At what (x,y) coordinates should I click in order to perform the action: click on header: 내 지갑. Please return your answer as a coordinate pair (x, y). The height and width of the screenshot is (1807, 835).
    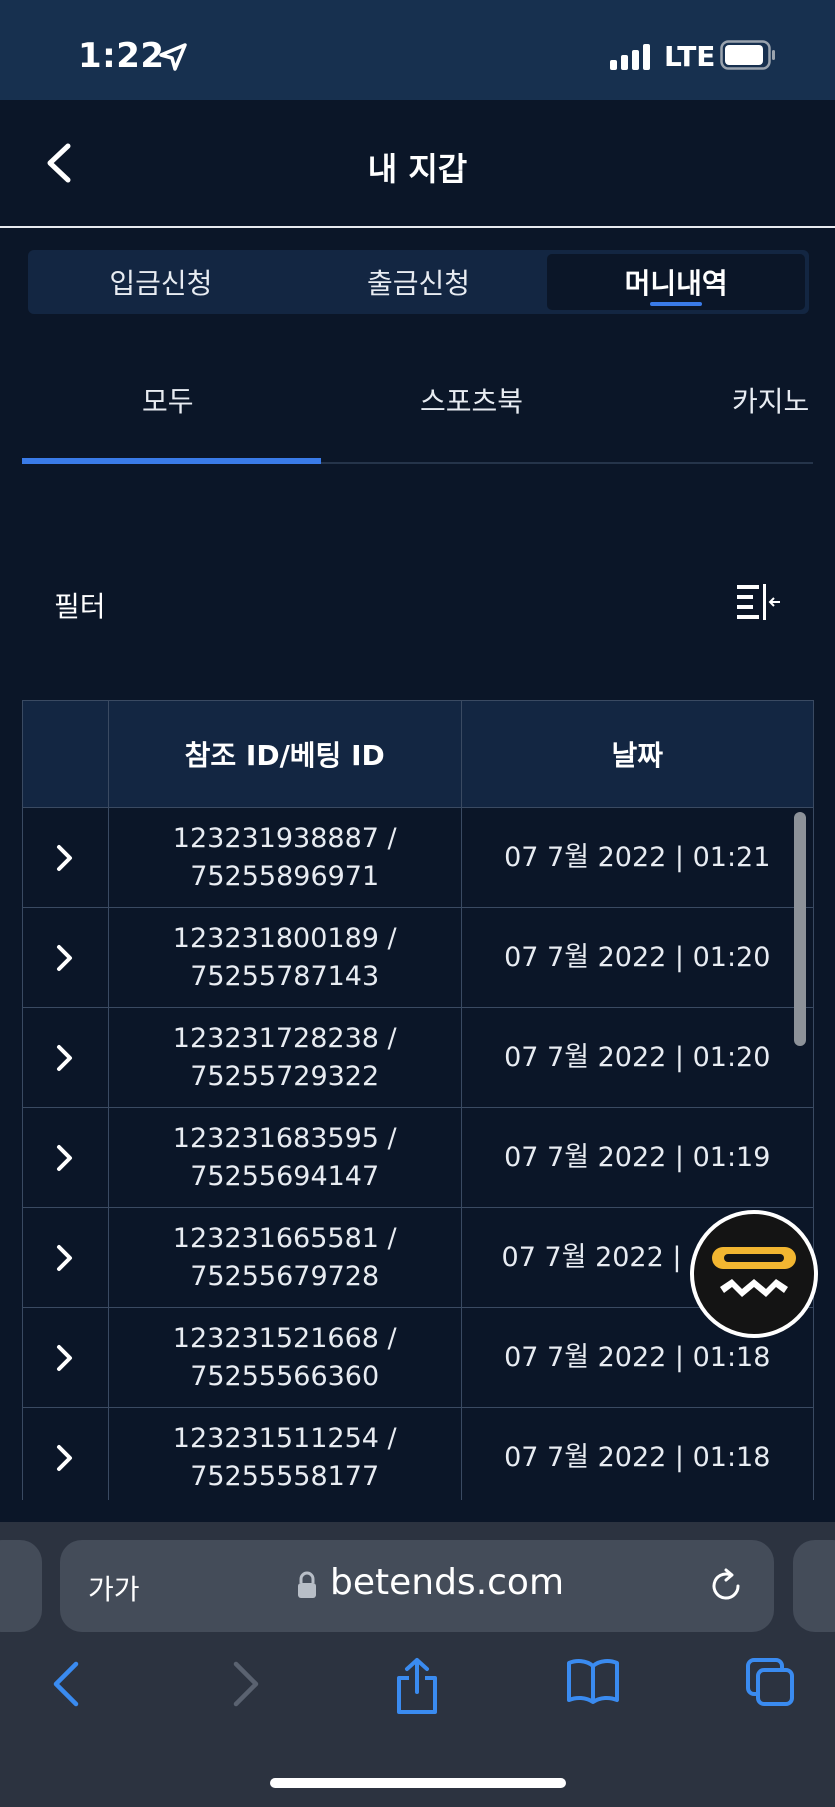
    Looking at the image, I should click on (417, 164).